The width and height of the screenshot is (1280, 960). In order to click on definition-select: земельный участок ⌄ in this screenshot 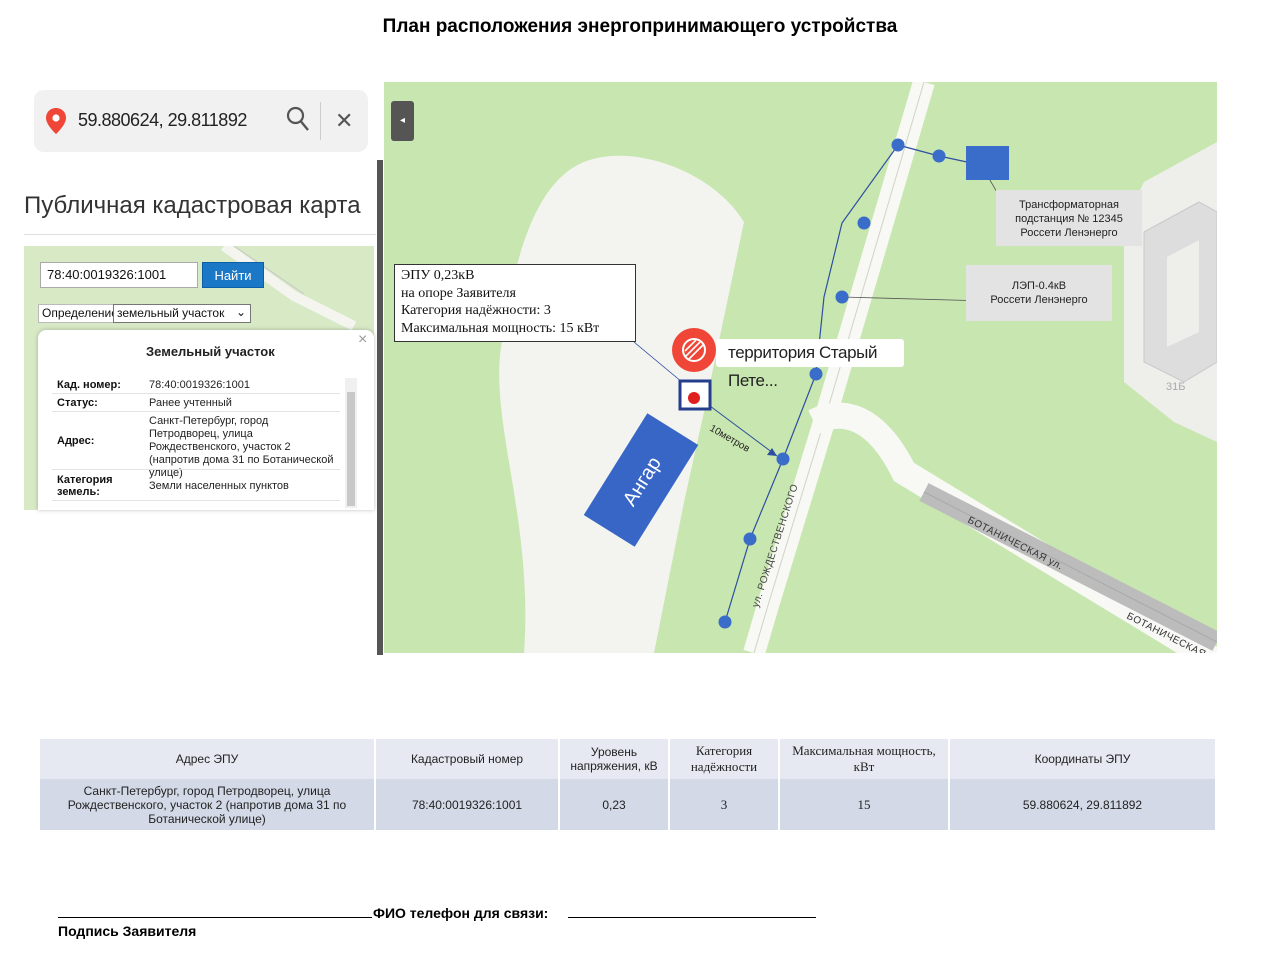, I will do `click(182, 313)`.